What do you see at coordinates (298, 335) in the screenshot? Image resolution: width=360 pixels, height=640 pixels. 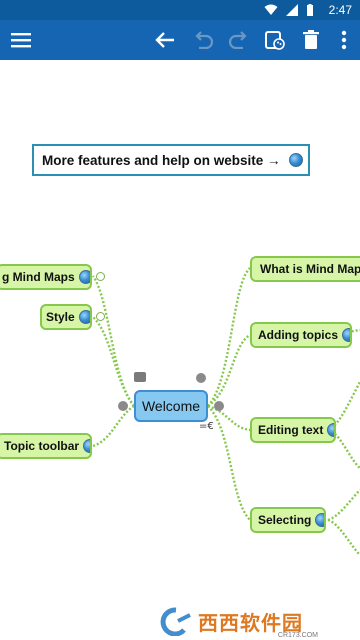 I see `topic-label: Adding topics` at bounding box center [298, 335].